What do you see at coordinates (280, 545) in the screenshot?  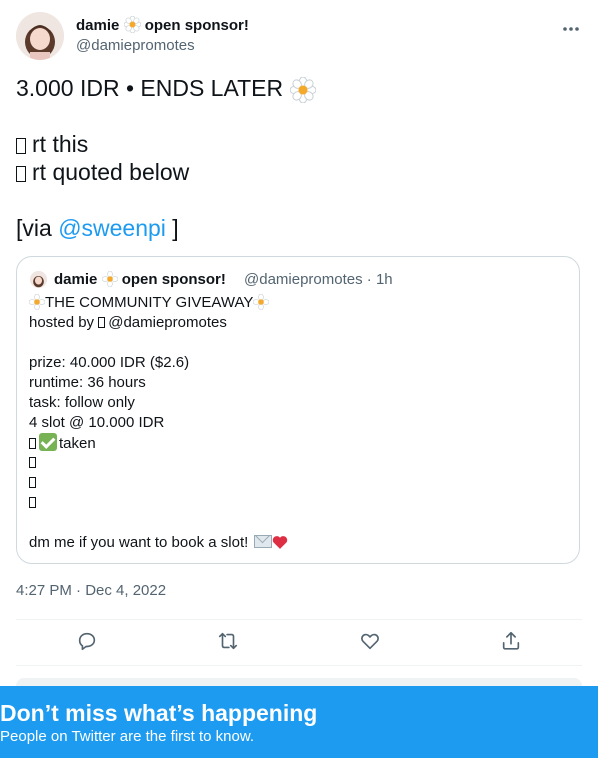 I see `heart-icon` at bounding box center [280, 545].